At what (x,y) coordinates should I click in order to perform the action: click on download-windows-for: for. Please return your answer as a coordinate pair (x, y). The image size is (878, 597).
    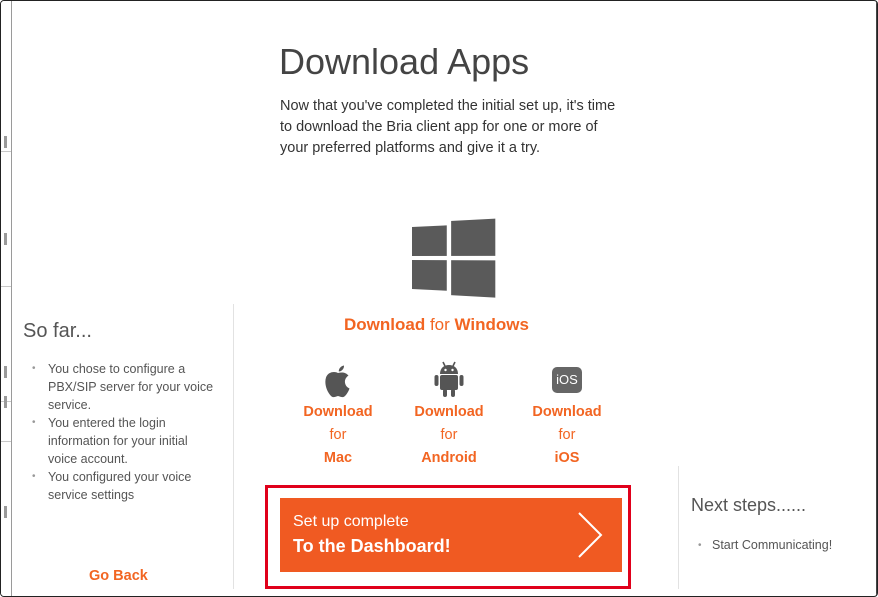
    Looking at the image, I should click on (439, 324).